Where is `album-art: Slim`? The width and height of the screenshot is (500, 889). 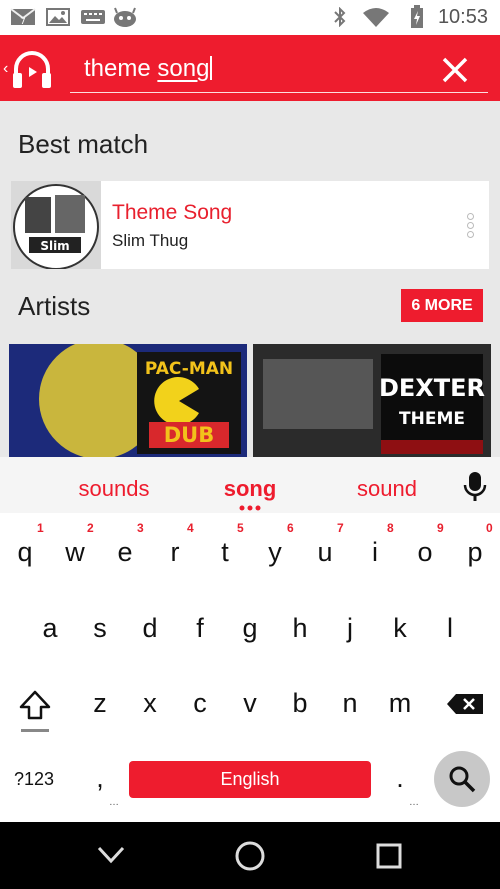
album-art: Slim is located at coordinates (56, 225).